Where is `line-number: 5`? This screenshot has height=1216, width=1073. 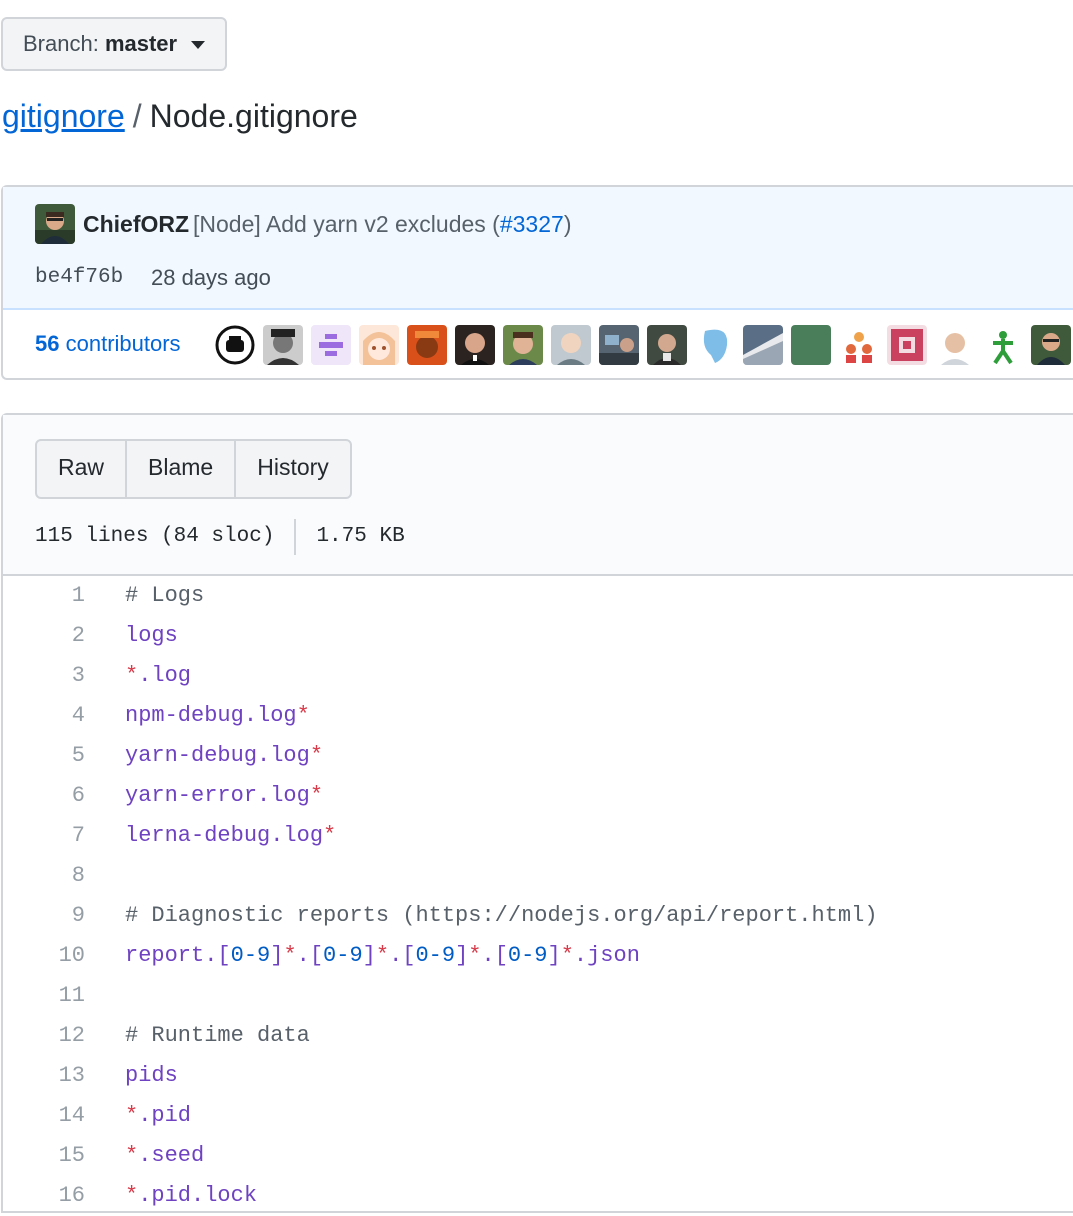 line-number: 5 is located at coordinates (44, 756).